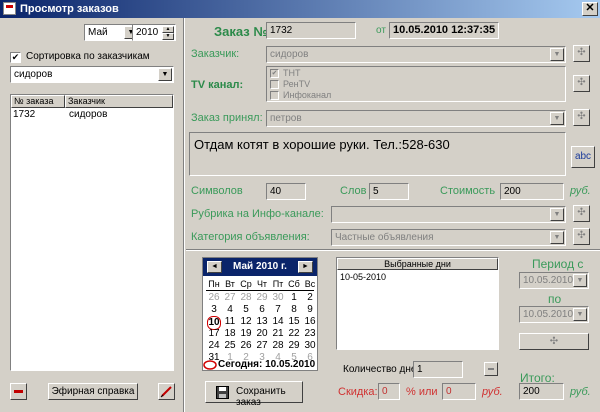  What do you see at coordinates (377, 154) in the screenshot?
I see `ad-text-area: Отдам котят в хорошие руки. Тел.:528-630` at bounding box center [377, 154].